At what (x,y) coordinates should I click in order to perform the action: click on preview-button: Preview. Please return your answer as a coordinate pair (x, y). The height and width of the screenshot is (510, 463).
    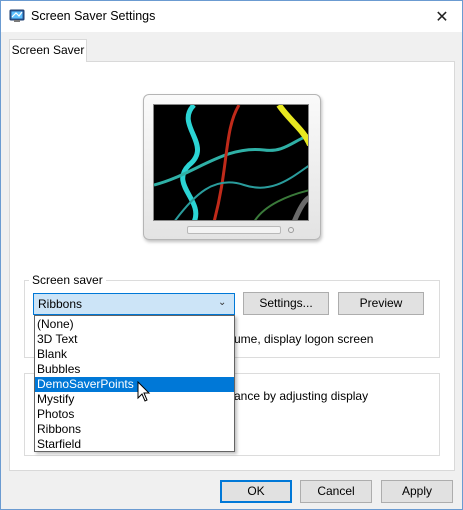
    Looking at the image, I should click on (381, 303).